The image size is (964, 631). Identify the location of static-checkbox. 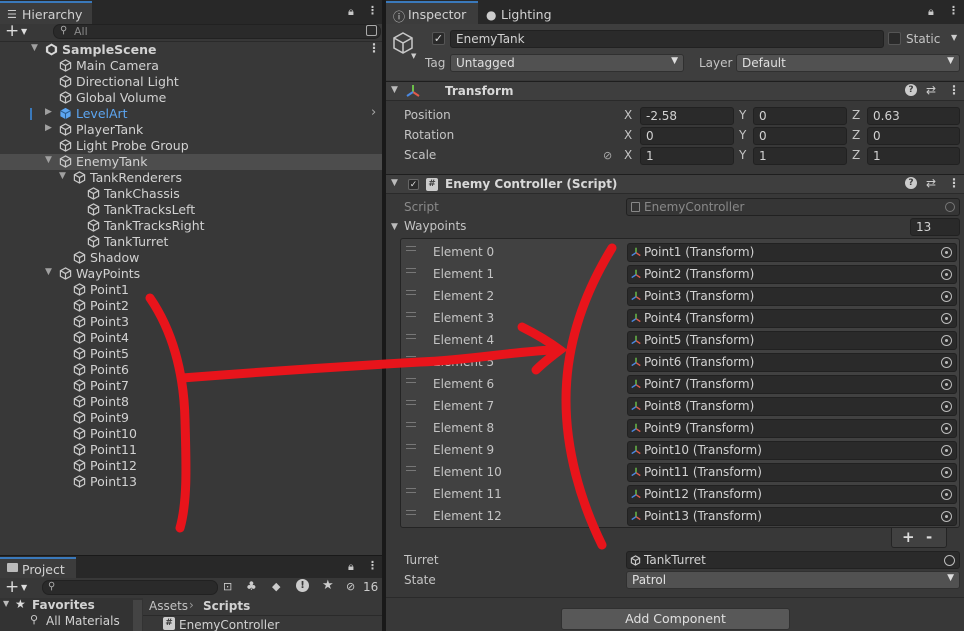
(894, 38).